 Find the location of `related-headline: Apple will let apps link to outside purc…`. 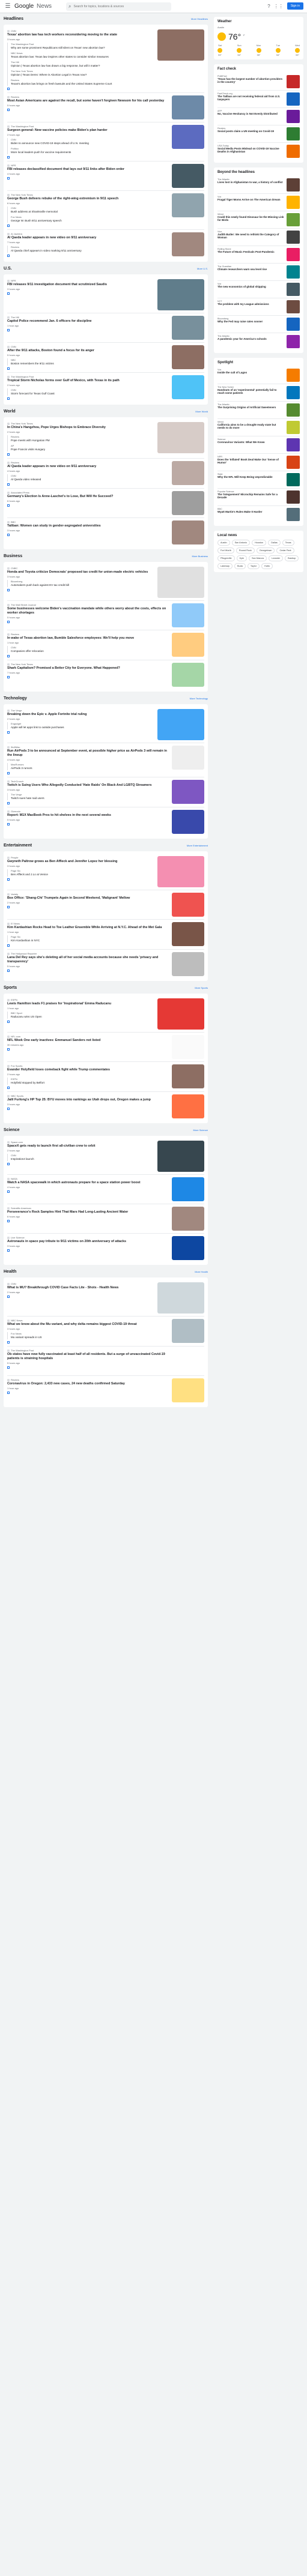

related-headline: Apple will let apps link to outside purc… is located at coordinates (83, 727).